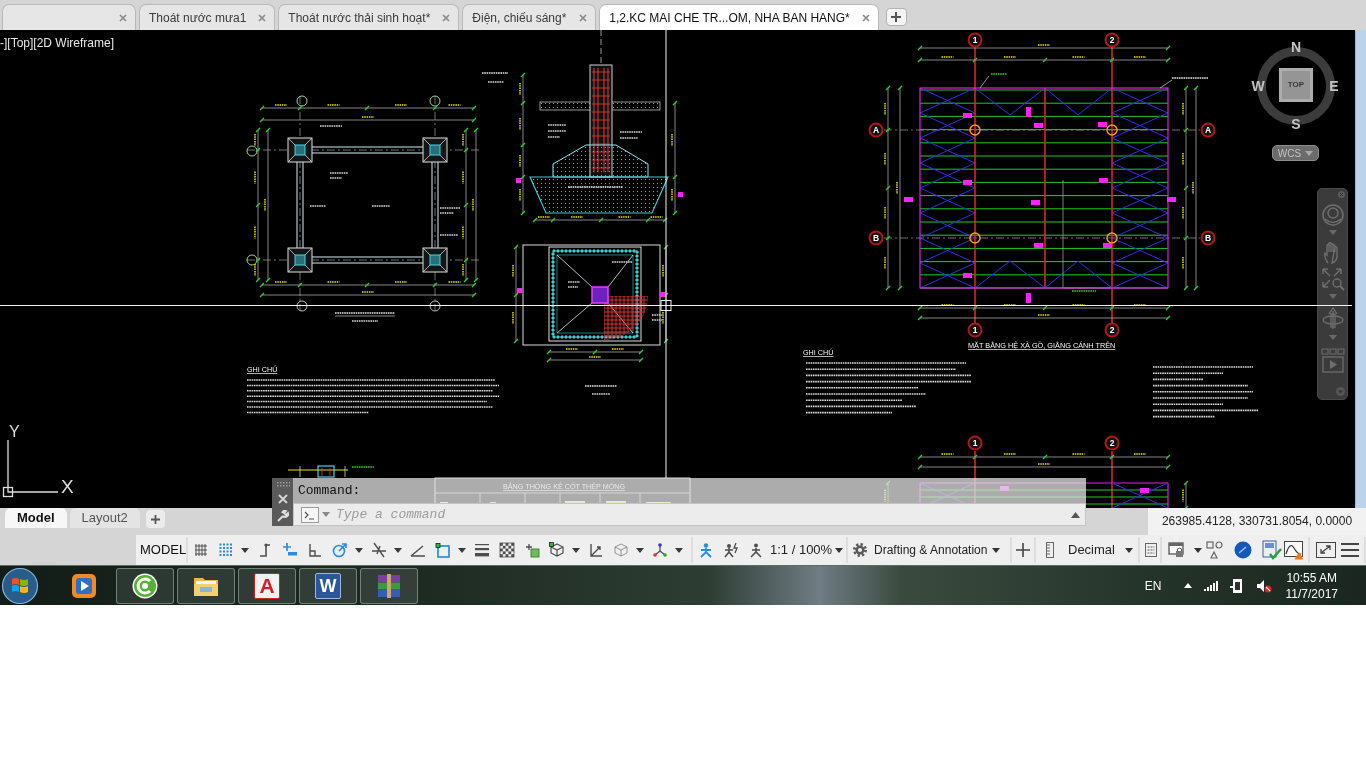 This screenshot has height=768, width=1366. I want to click on language-indicator: EN, so click(1153, 585).